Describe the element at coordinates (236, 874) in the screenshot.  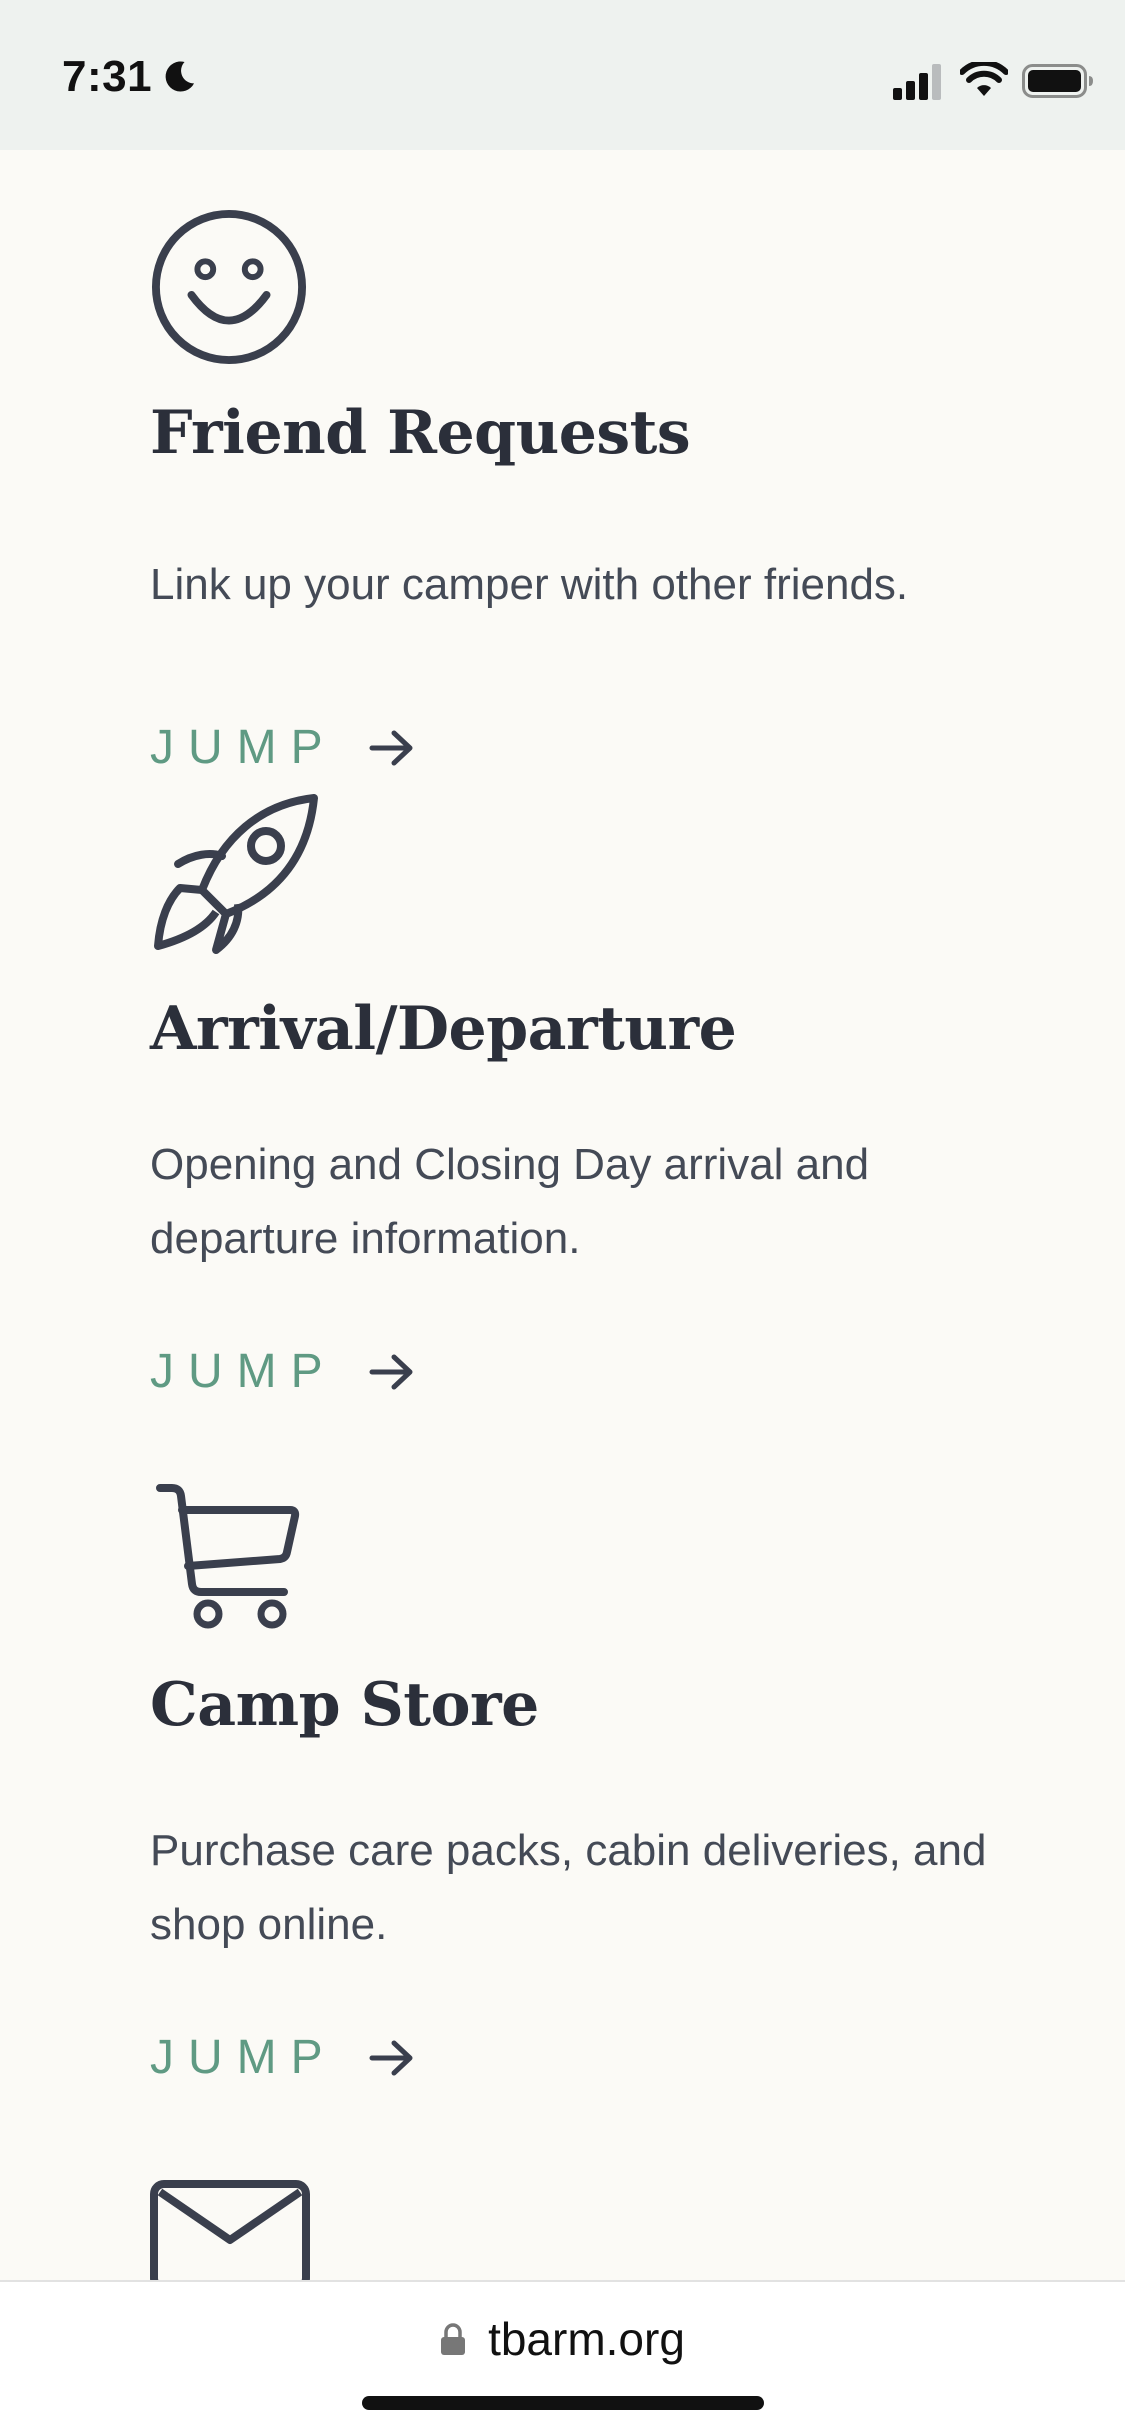
I see `rocket-icon` at that location.